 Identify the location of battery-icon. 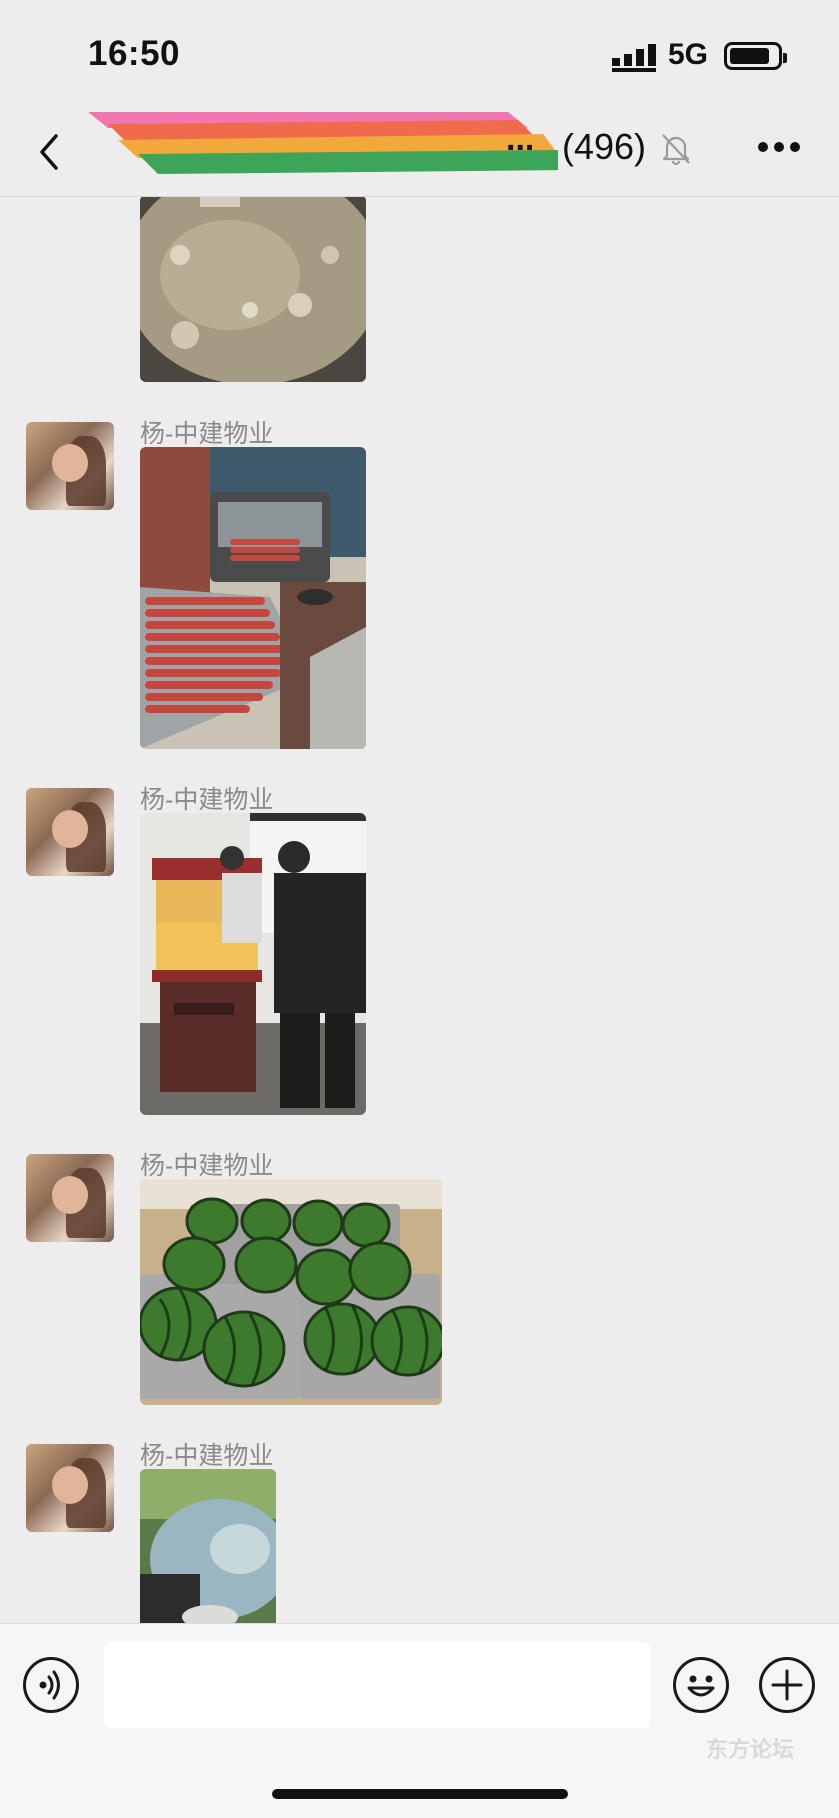
(755, 56).